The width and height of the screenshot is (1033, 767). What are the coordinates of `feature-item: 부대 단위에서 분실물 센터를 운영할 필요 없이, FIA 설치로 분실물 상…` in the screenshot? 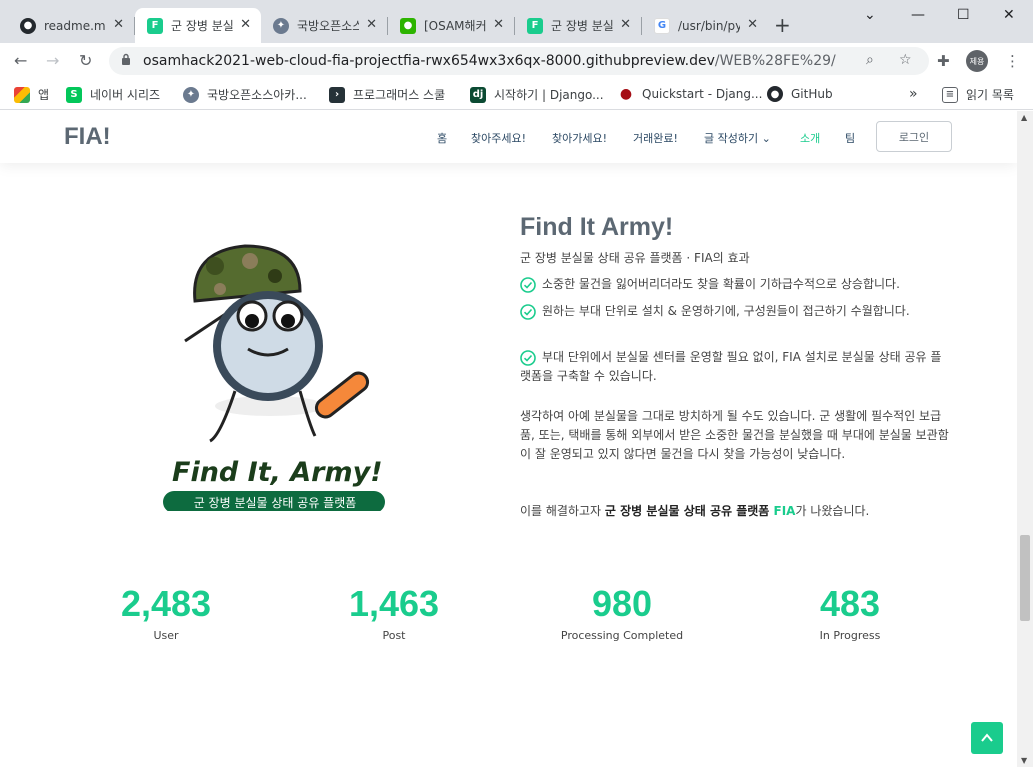 It's located at (731, 366).